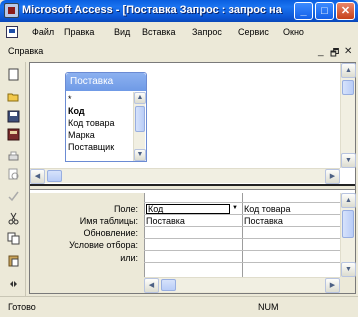  Describe the element at coordinates (13, 116) in the screenshot. I see `save-icon` at that location.